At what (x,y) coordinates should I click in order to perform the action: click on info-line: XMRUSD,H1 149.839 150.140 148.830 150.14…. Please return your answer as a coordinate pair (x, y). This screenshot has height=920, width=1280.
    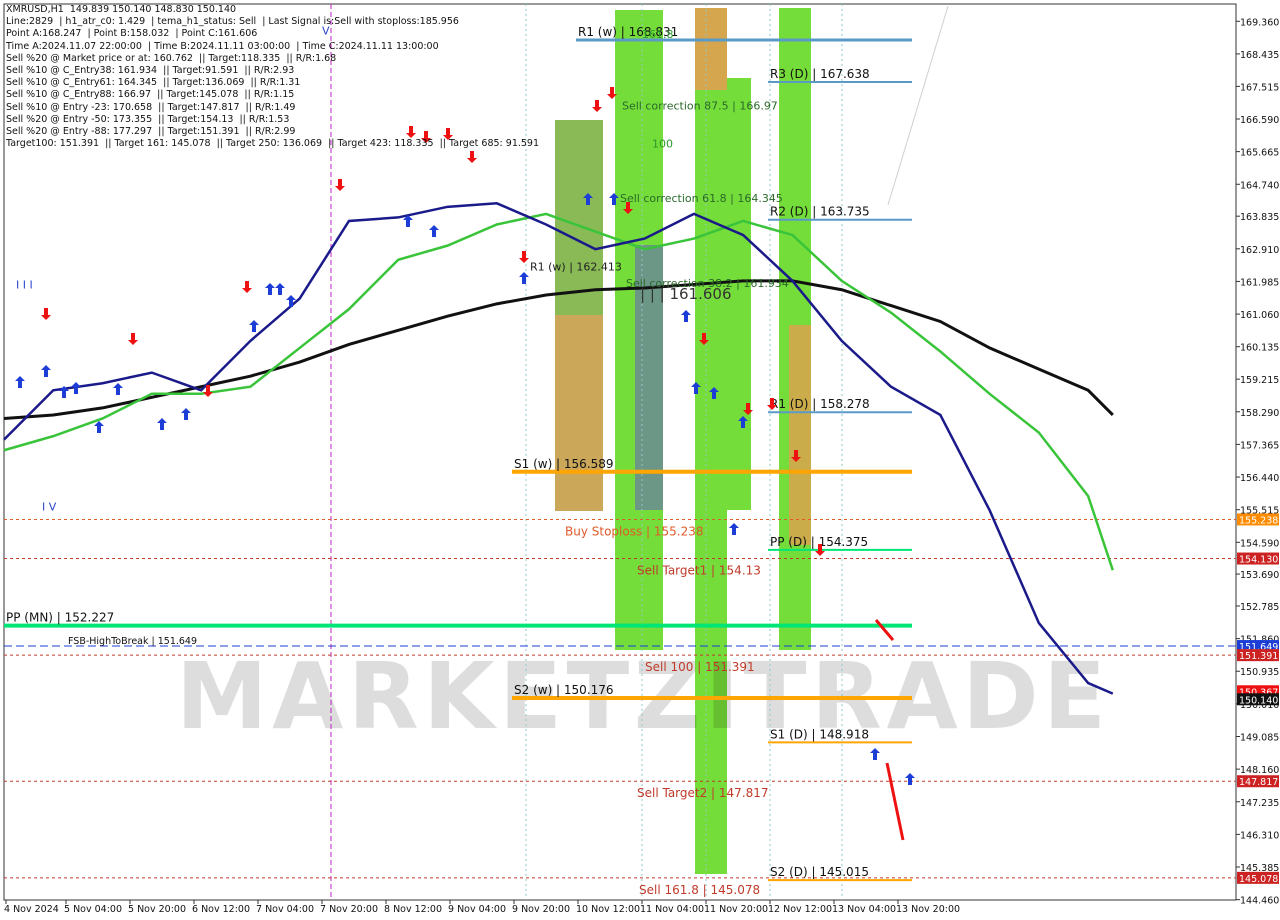
    Looking at the image, I should click on (121, 9).